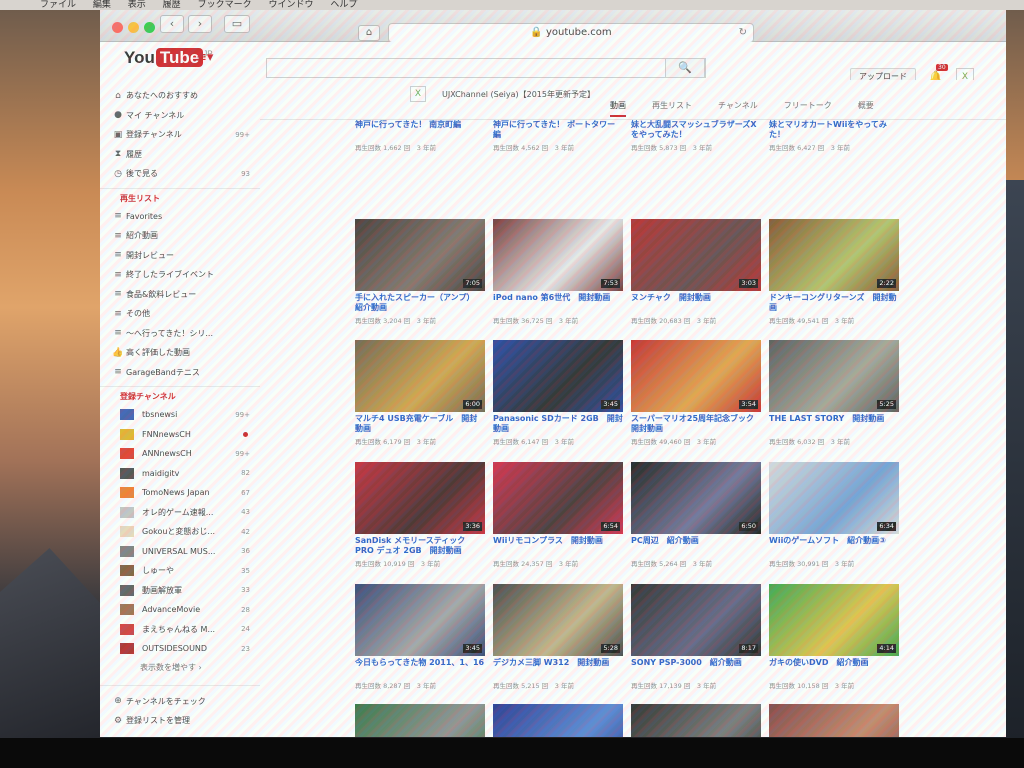  I want to click on video-card: 4:14 ガキの使いDVD 紹介動画 再生回数 10,158 回 3 年前, so click(834, 637).